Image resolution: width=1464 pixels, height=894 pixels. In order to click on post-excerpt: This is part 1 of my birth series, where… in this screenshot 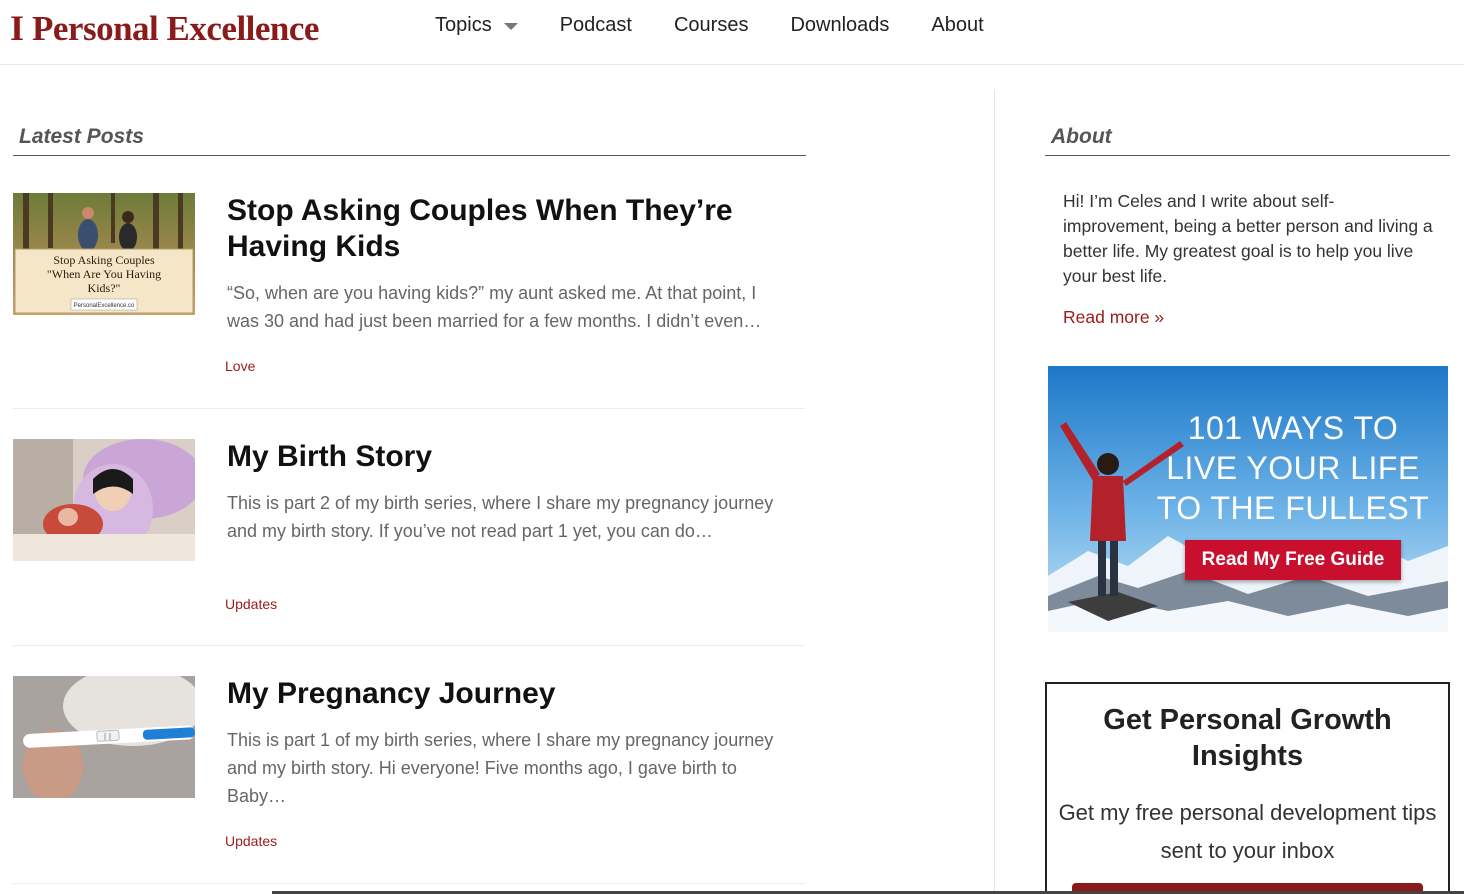, I will do `click(500, 768)`.